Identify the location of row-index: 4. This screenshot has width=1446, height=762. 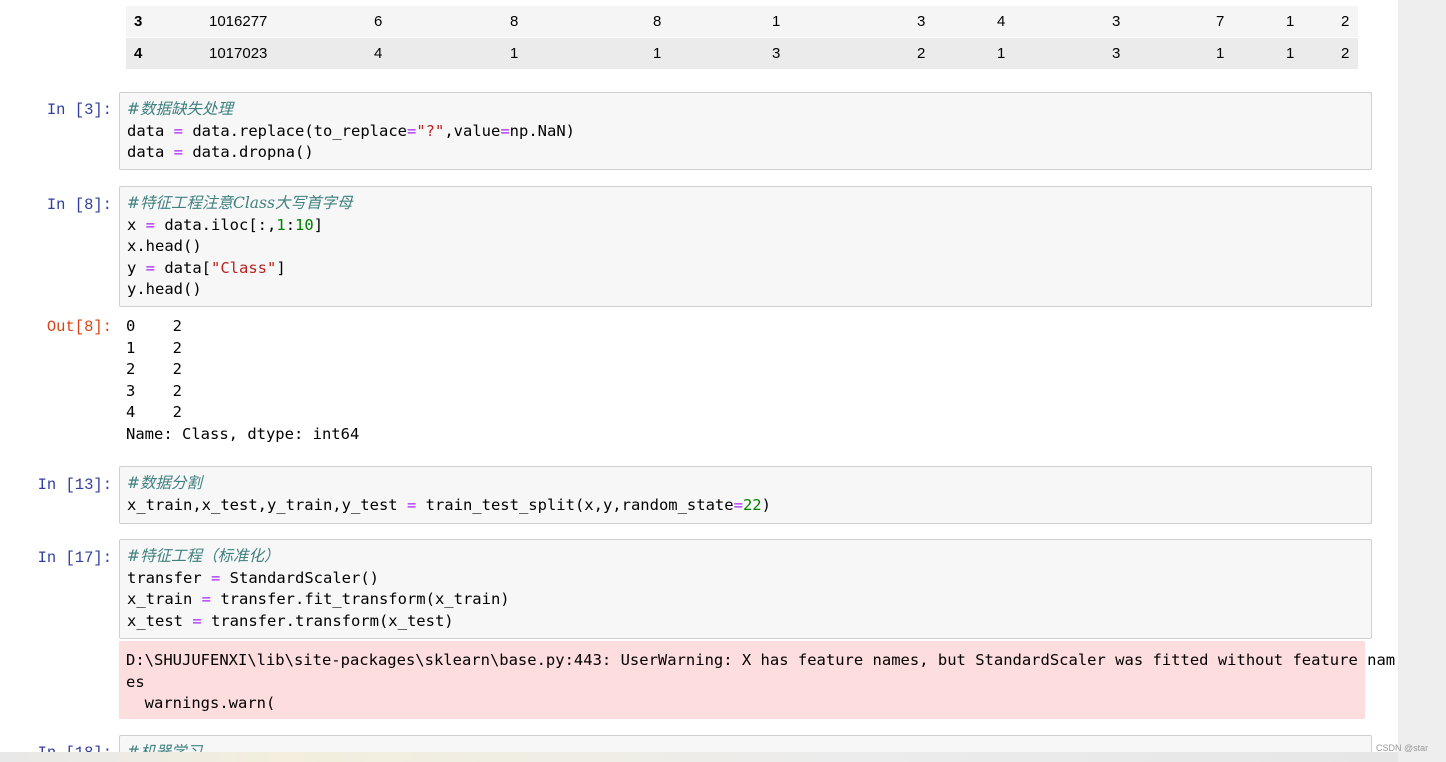
(138, 53).